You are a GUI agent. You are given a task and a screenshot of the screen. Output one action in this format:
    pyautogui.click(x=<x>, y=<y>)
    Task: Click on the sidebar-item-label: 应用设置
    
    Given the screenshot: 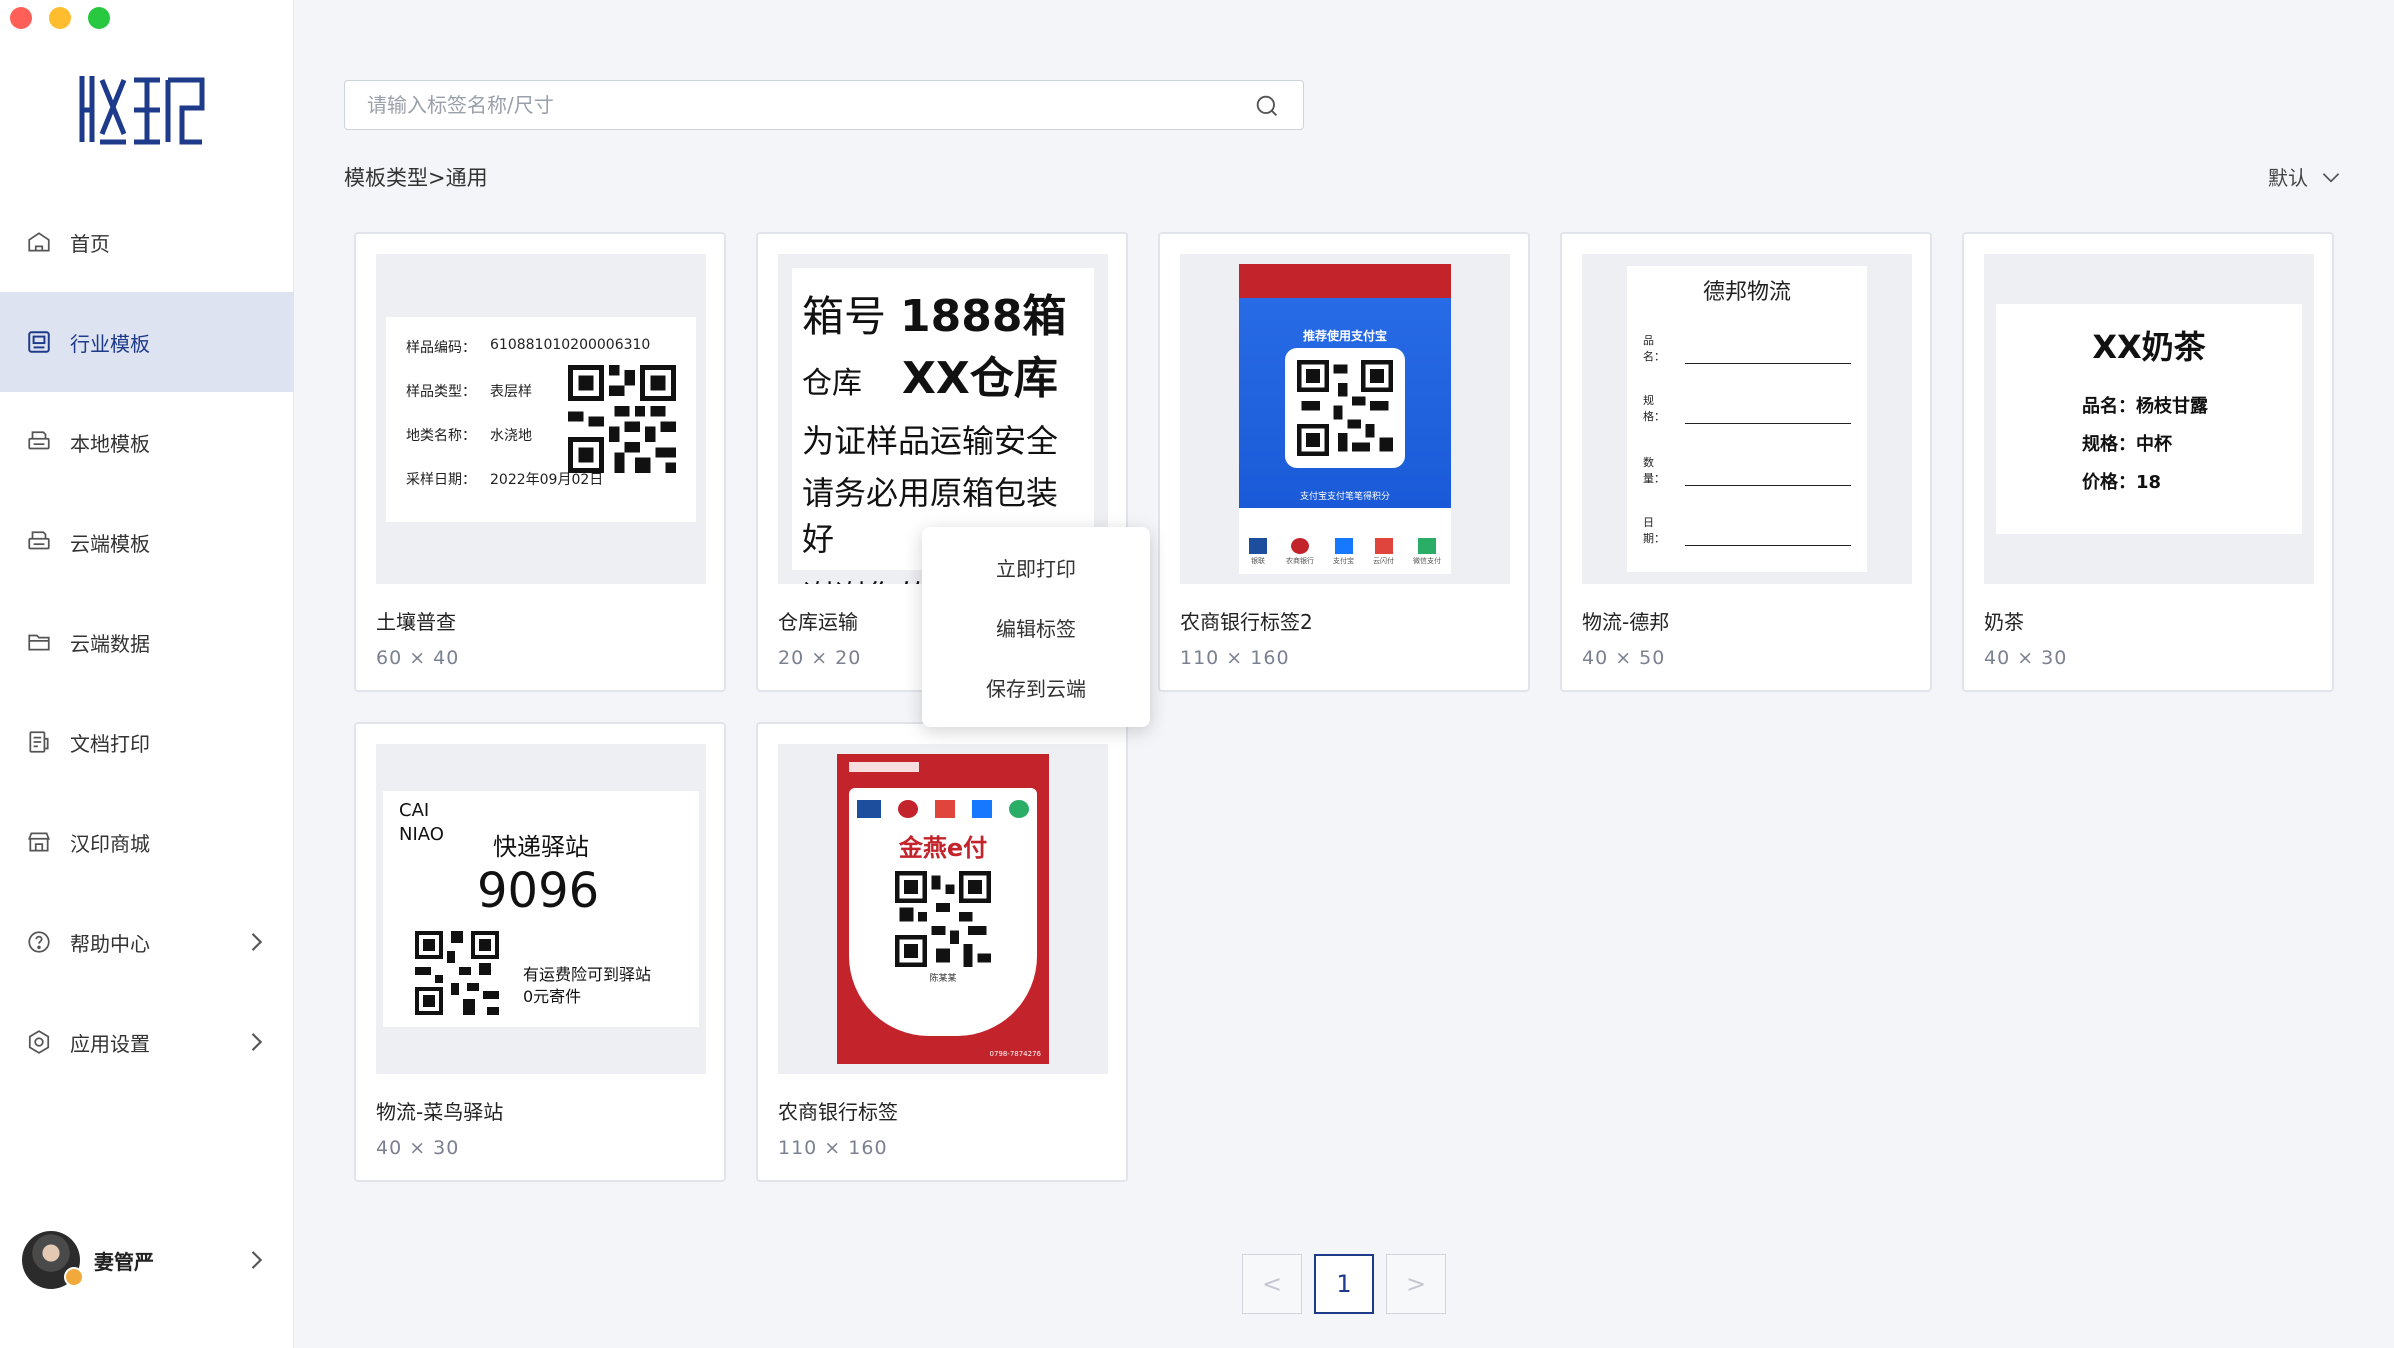 What is the action you would take?
    pyautogui.click(x=110, y=1043)
    